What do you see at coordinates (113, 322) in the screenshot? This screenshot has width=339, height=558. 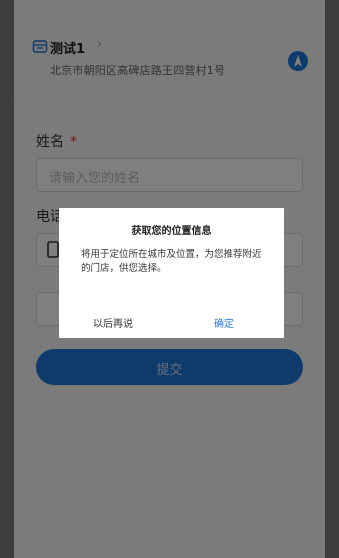 I see `later-button: 以后再说` at bounding box center [113, 322].